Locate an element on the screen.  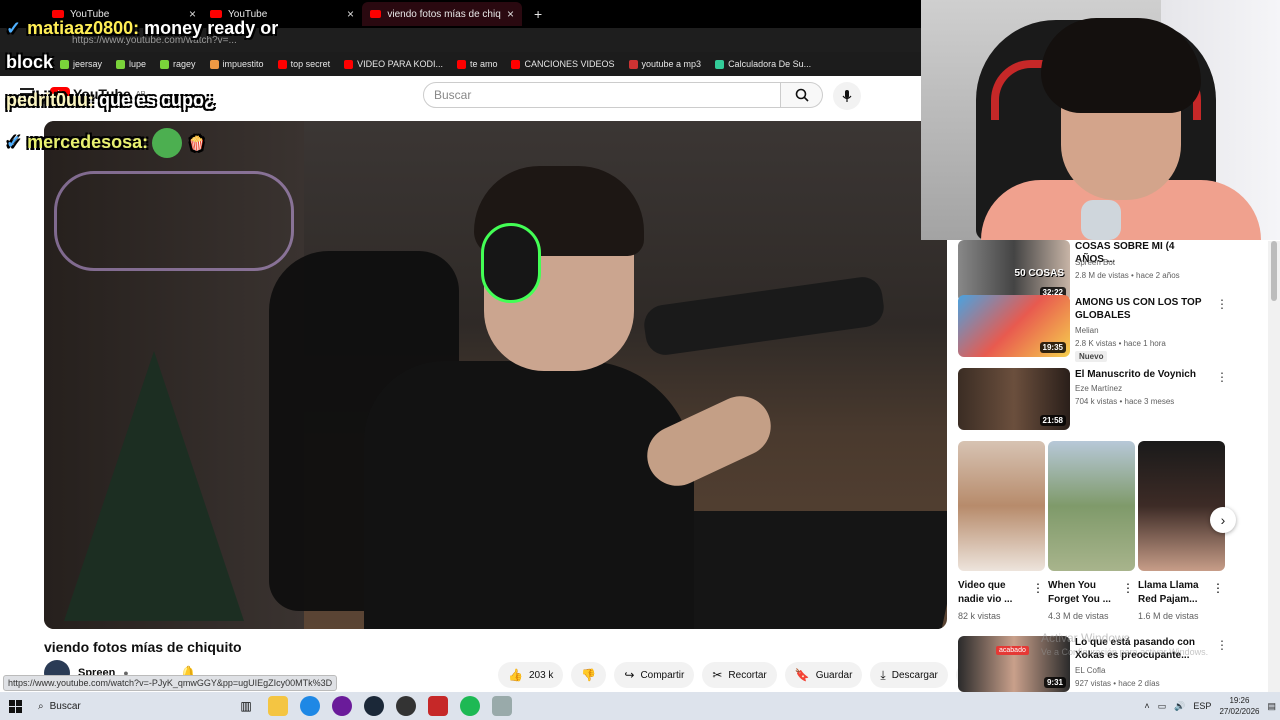
edge-icon is located at coordinates (310, 706).